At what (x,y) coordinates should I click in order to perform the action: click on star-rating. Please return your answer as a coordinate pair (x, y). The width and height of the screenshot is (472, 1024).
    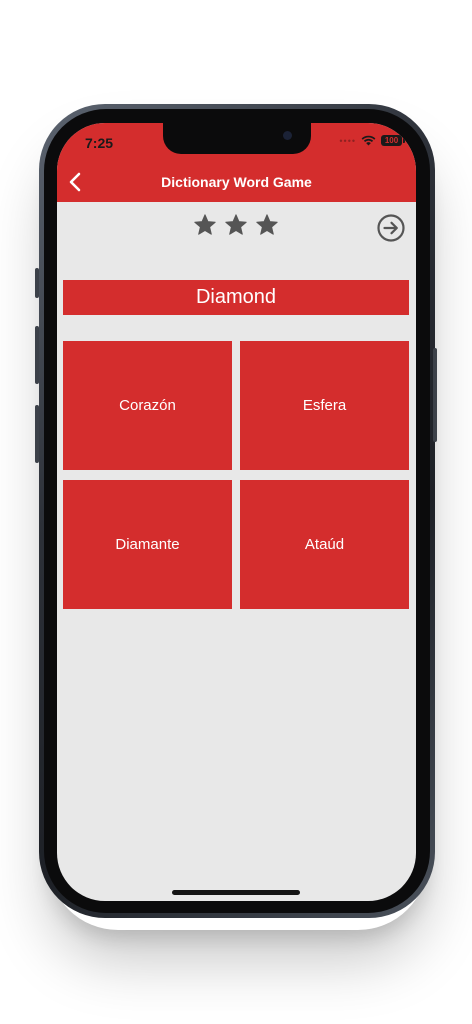
    Looking at the image, I should click on (236, 225).